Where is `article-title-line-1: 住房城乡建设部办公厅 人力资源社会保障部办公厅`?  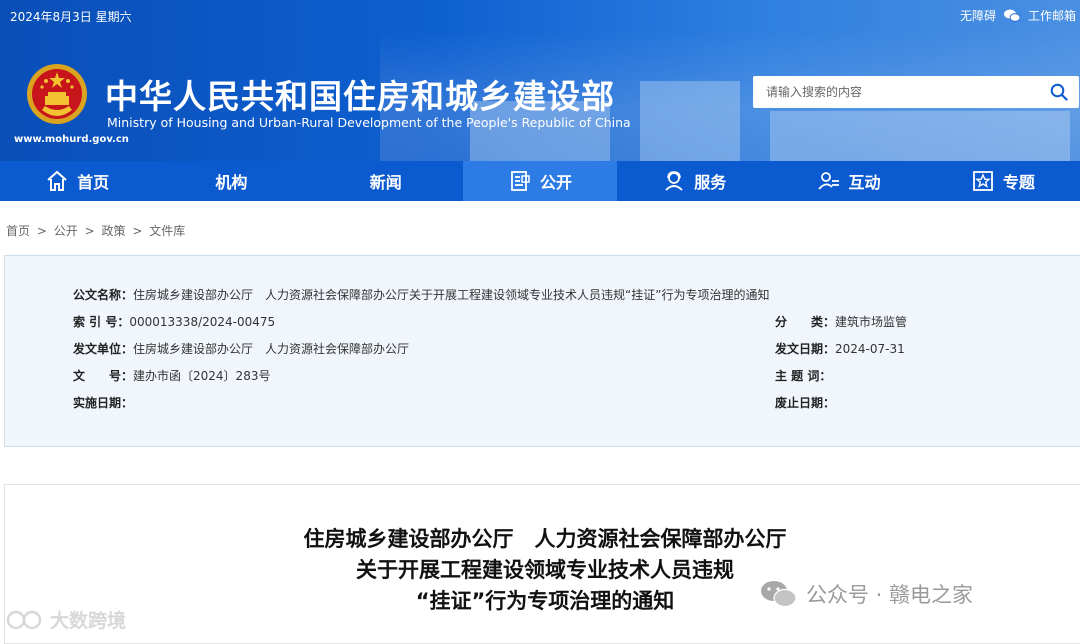 article-title-line-1: 住房城乡建设部办公厅 人力资源社会保障部办公厅 is located at coordinates (545, 539).